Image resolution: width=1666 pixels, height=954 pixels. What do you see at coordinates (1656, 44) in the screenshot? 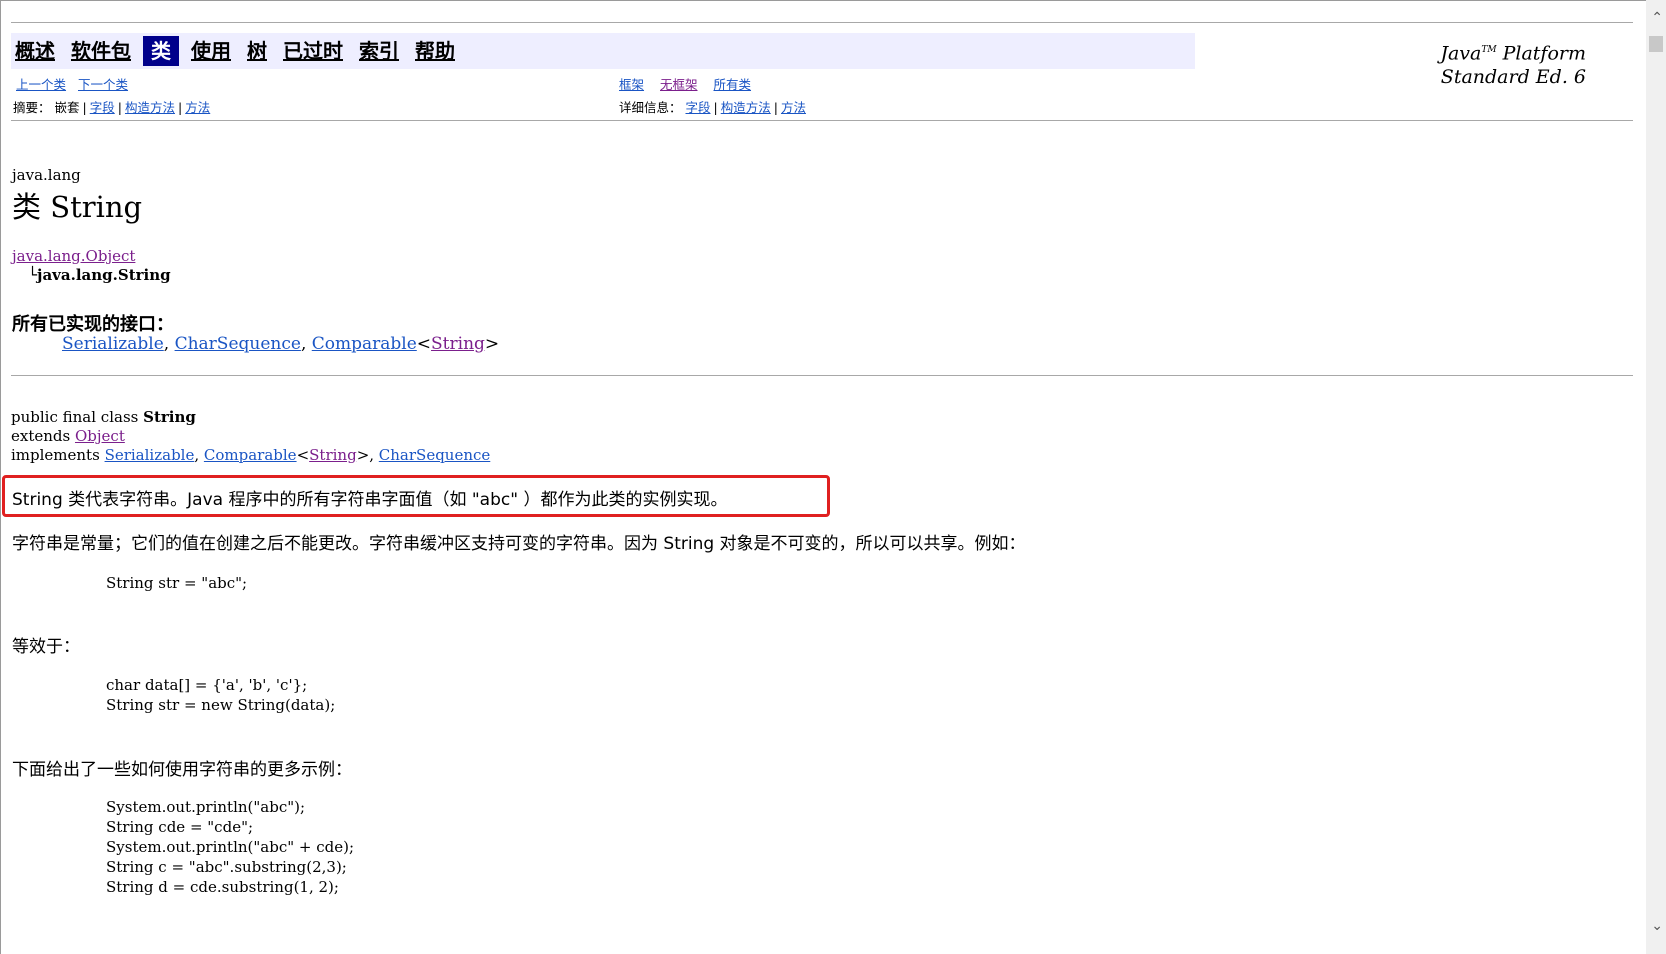
I see `scroll-thumb` at bounding box center [1656, 44].